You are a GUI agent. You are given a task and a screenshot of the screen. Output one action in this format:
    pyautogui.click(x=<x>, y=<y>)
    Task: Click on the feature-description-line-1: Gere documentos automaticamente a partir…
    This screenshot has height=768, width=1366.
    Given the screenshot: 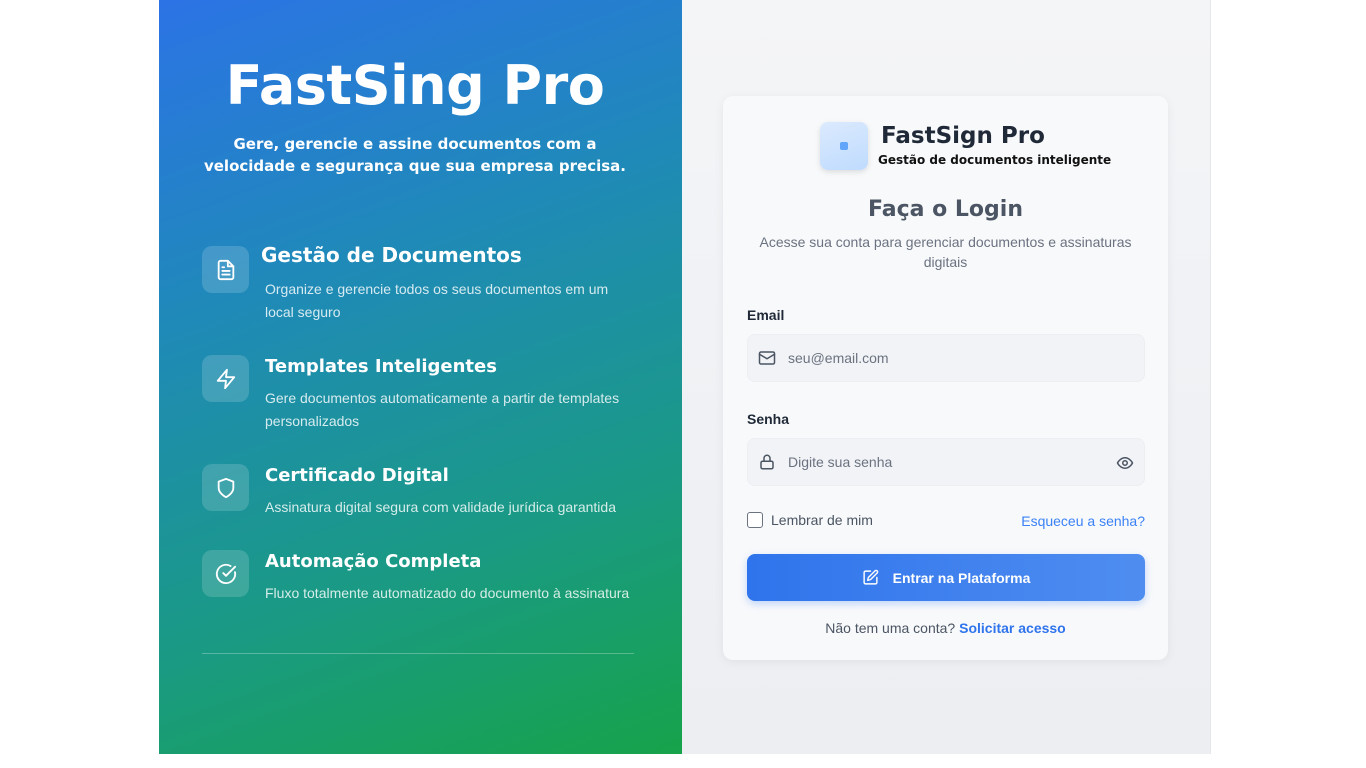 What is the action you would take?
    pyautogui.click(x=442, y=398)
    